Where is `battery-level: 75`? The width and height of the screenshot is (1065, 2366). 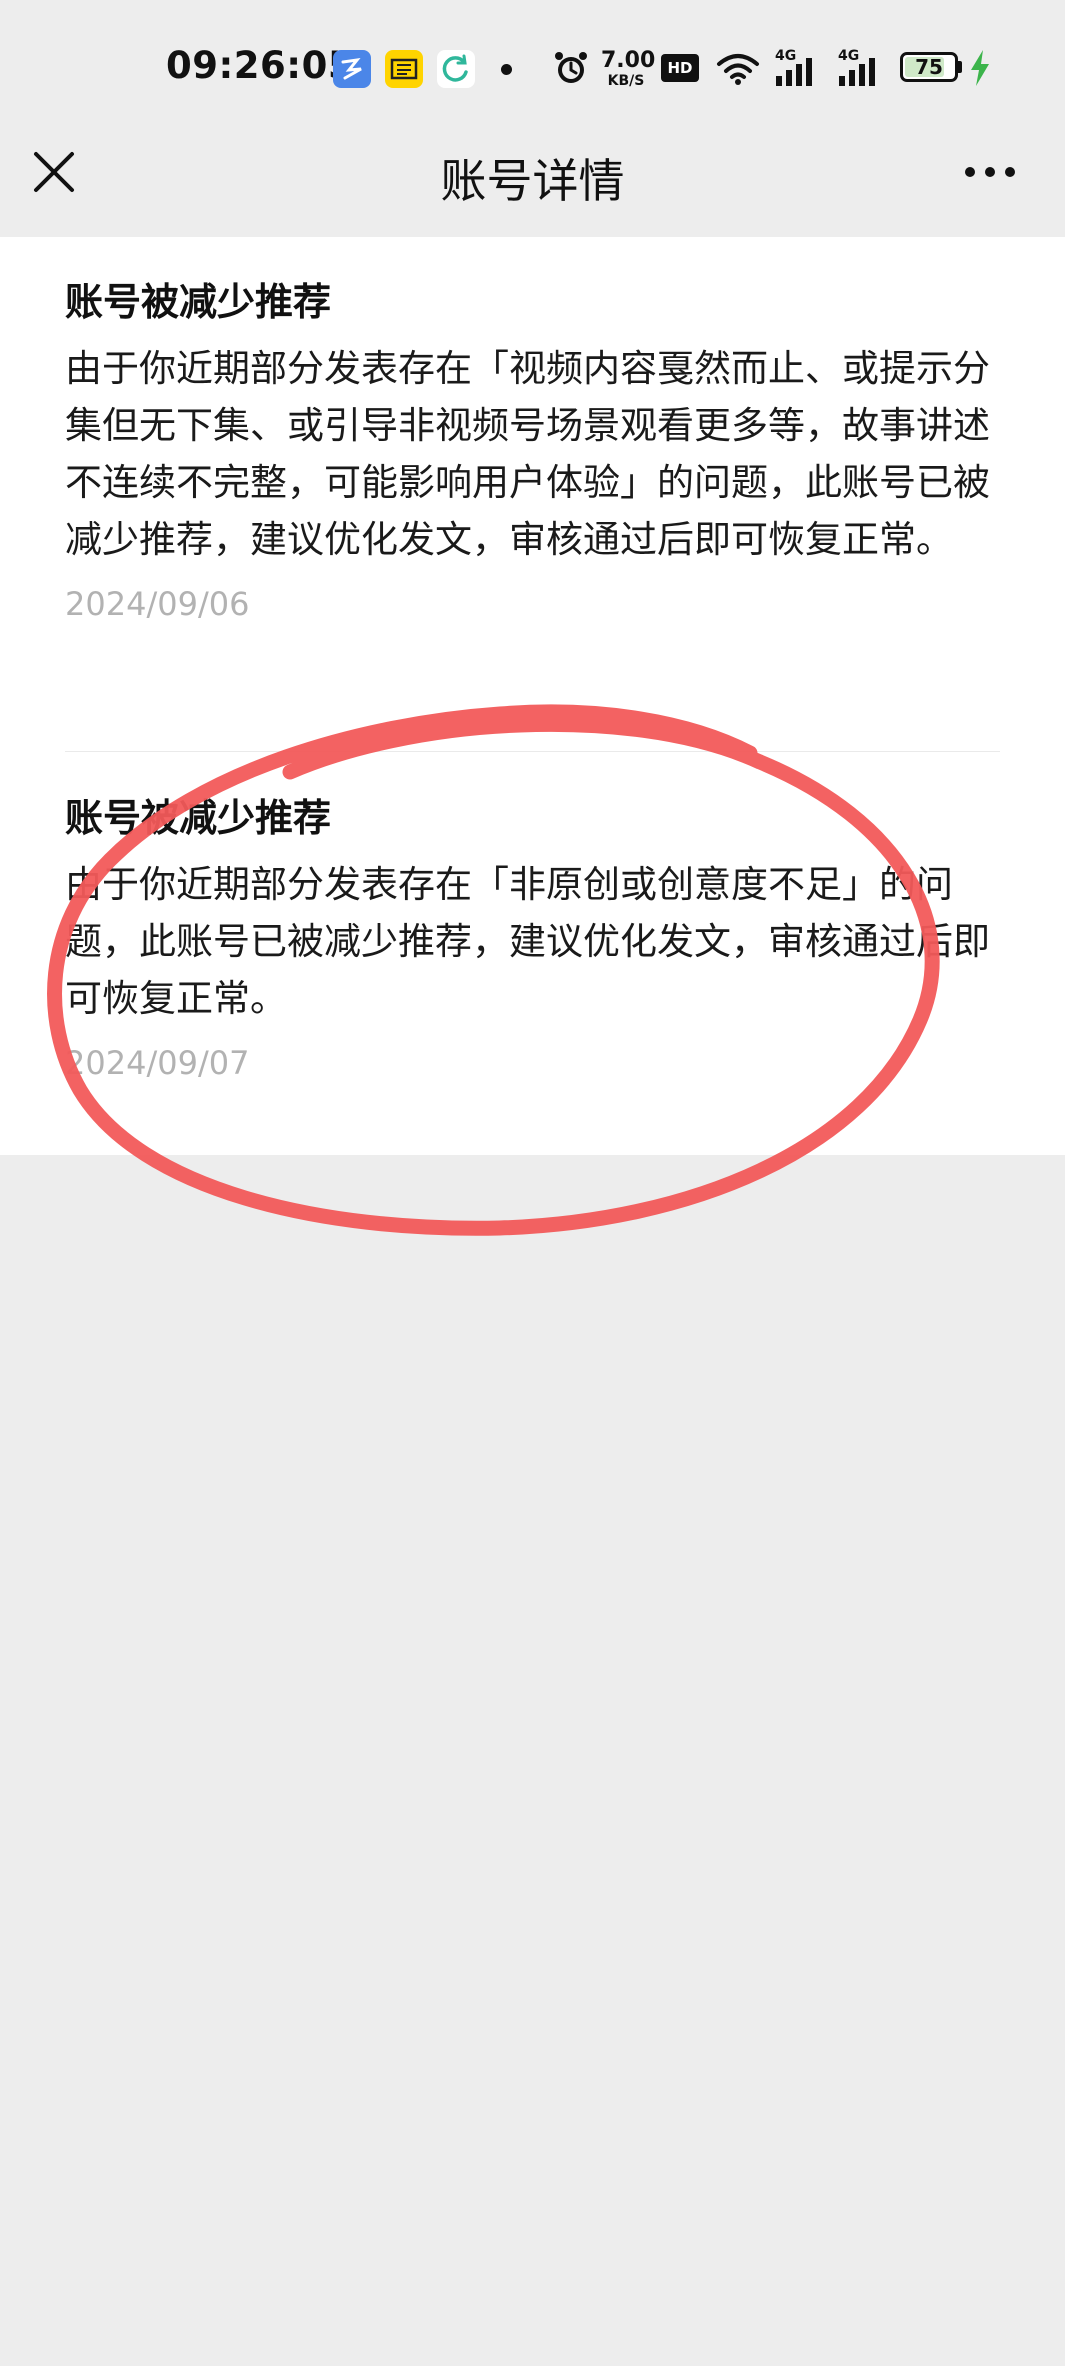
battery-level: 75 is located at coordinates (929, 67).